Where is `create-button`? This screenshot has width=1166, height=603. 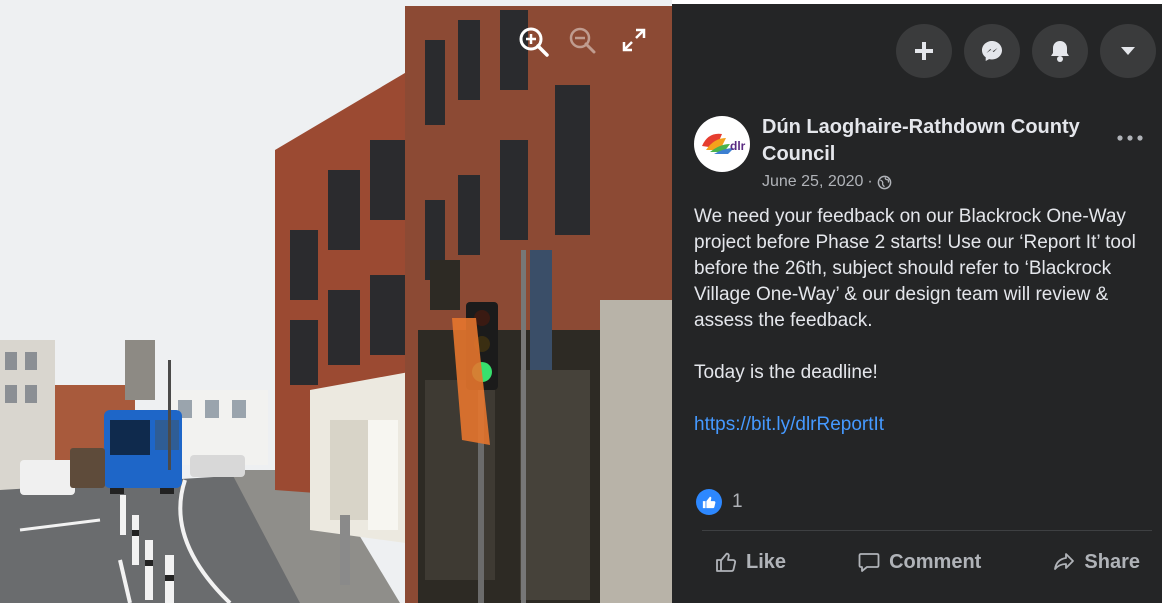 create-button is located at coordinates (924, 51).